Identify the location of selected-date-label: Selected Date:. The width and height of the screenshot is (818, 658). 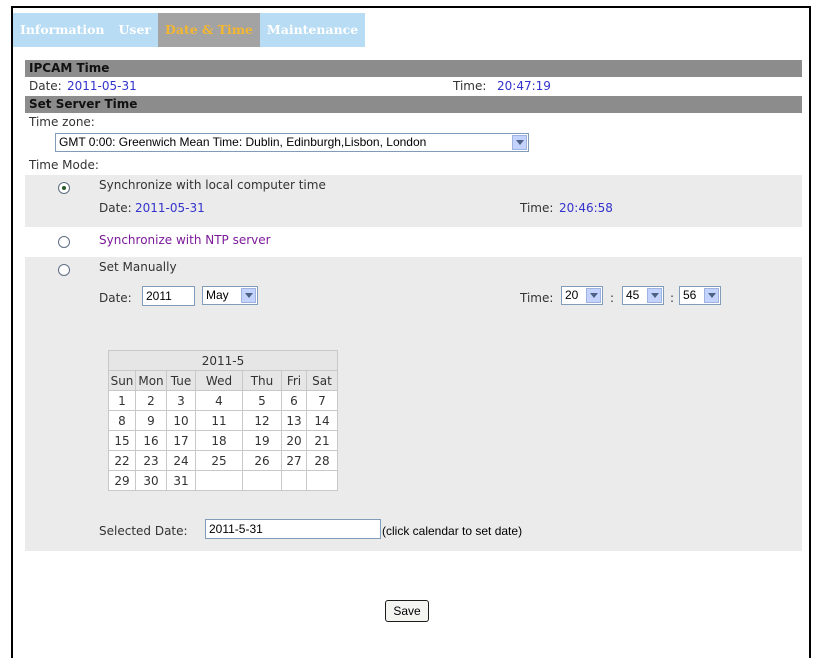
(143, 531).